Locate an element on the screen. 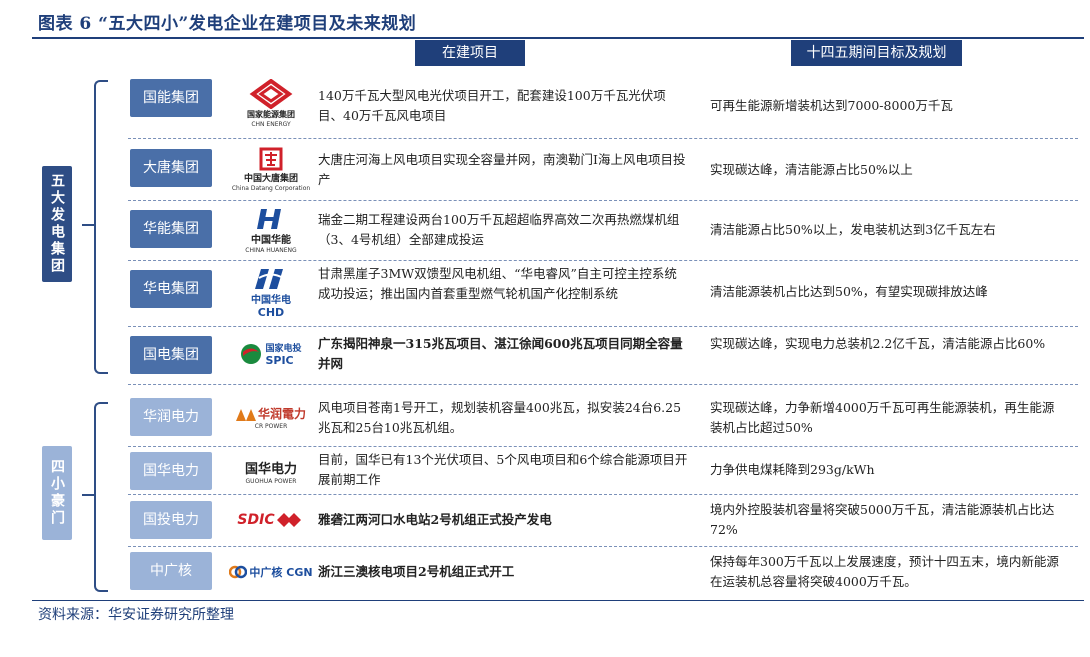  company-label: 国华电力 is located at coordinates (171, 471).